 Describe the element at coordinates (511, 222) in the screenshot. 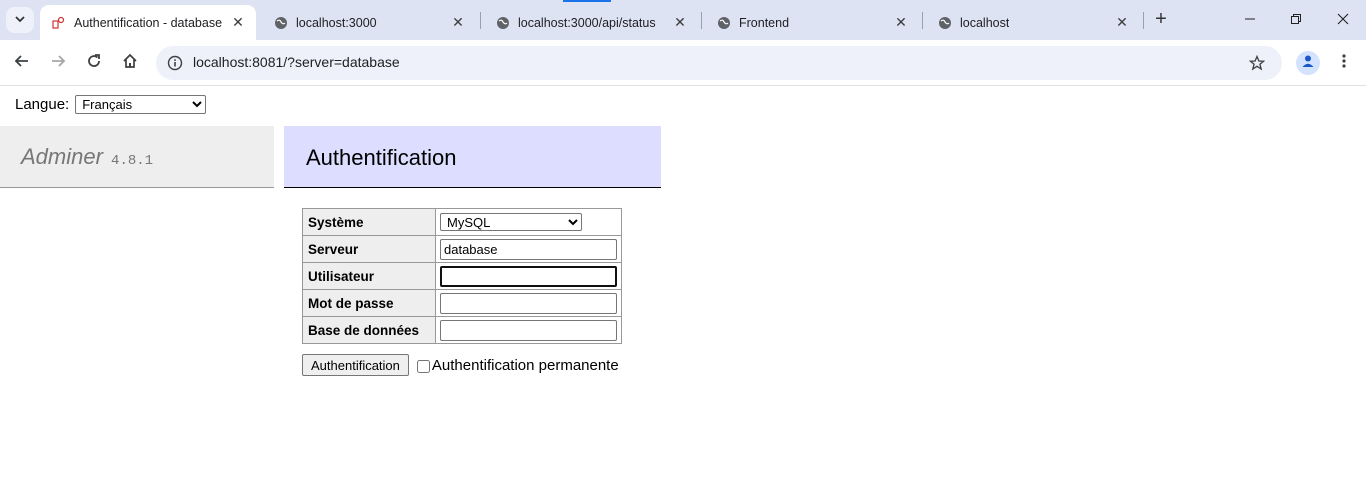

I see `system-select: MySQL` at that location.